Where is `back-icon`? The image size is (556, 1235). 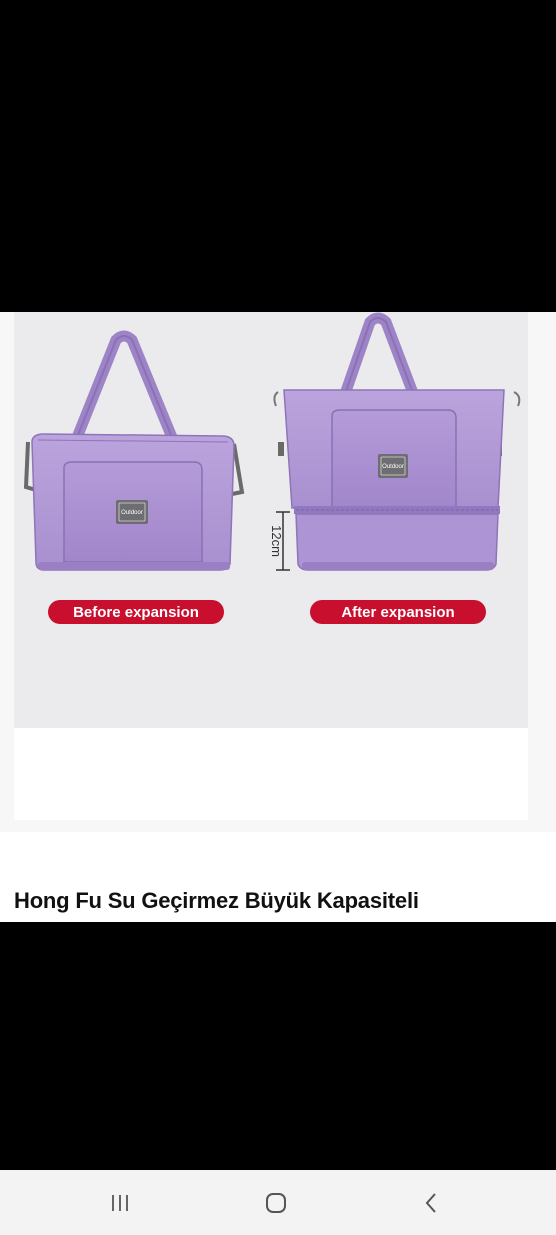
back-icon is located at coordinates (430, 1202).